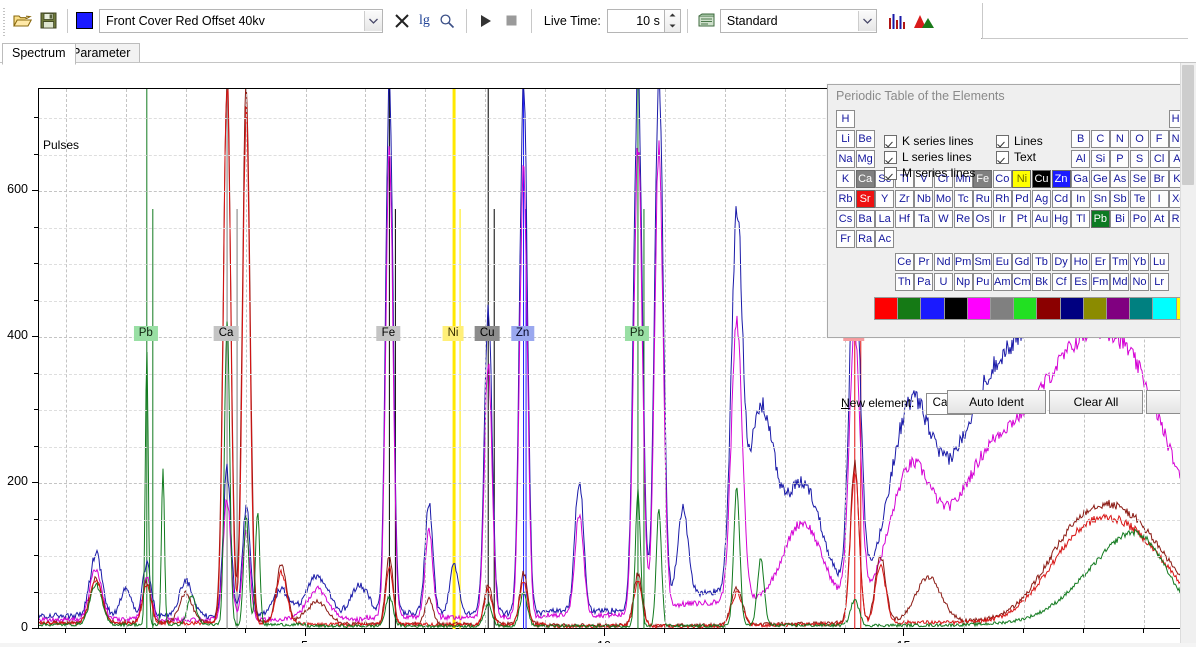  What do you see at coordinates (1120, 282) in the screenshot?
I see `element-cell-md: Md` at bounding box center [1120, 282].